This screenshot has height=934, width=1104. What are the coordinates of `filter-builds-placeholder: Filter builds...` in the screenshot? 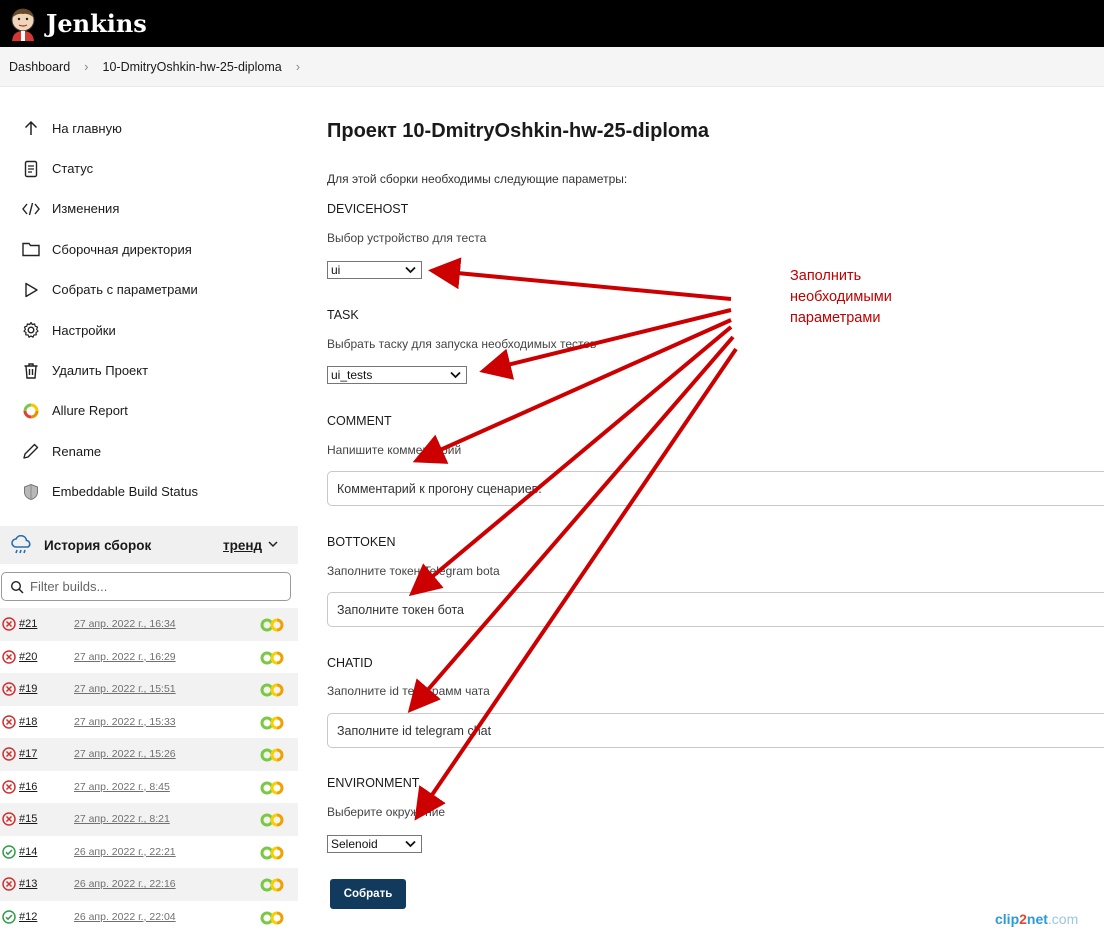 It's located at (69, 586).